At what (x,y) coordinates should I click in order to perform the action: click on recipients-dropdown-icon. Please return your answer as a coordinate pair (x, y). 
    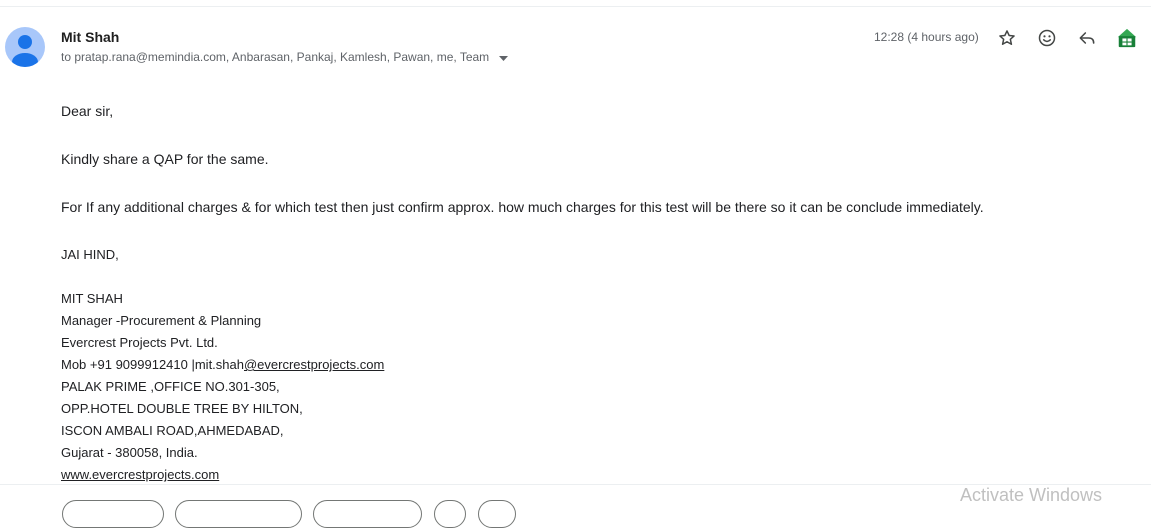
    Looking at the image, I should click on (503, 58).